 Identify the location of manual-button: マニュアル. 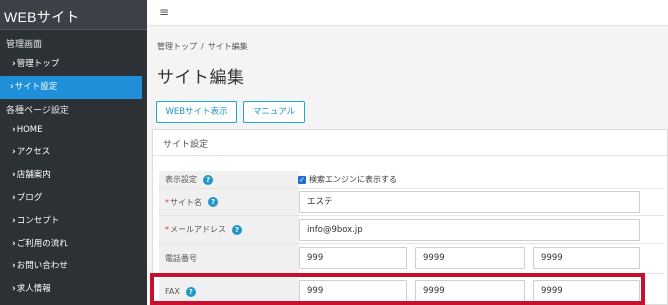
(274, 112).